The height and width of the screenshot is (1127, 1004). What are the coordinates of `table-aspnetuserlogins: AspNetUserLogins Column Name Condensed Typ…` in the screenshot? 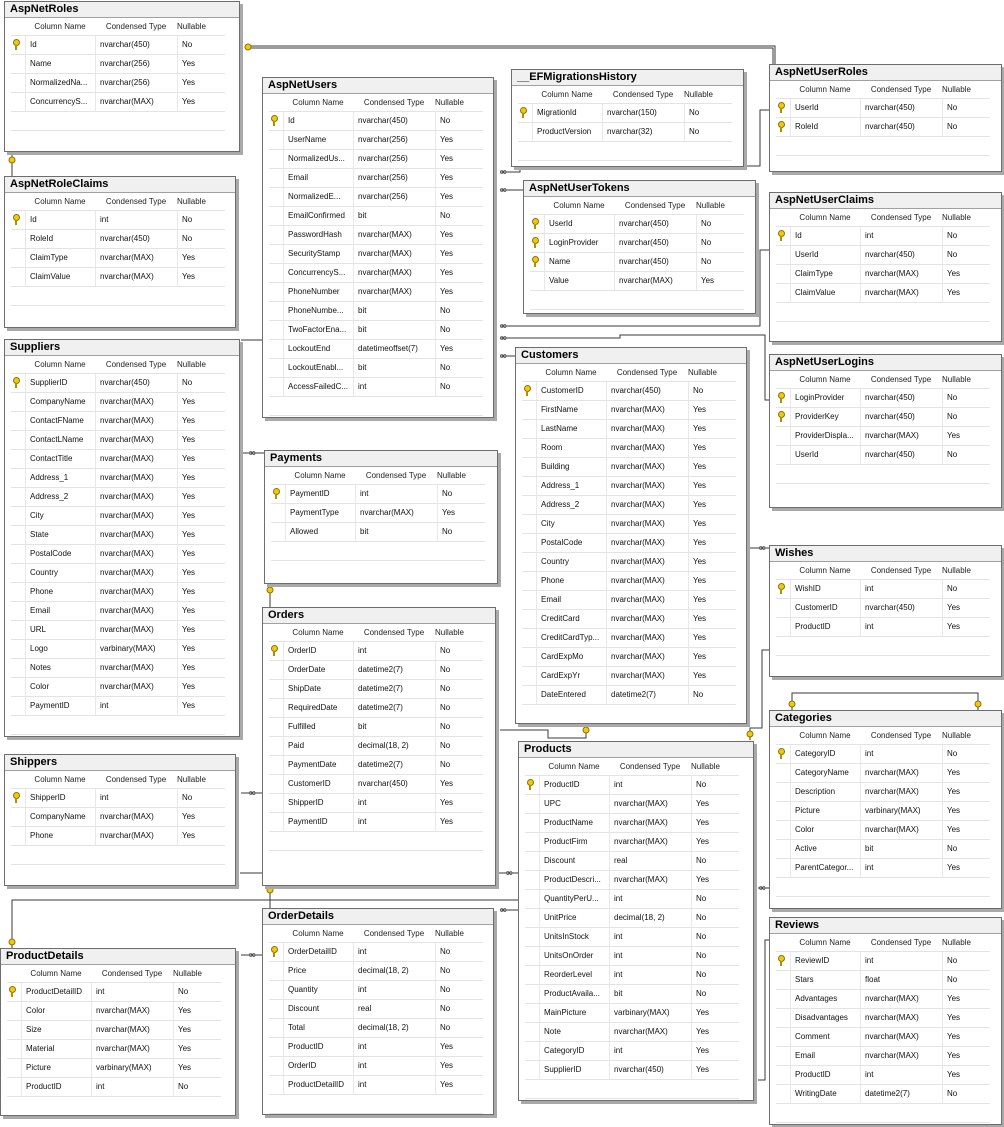 It's located at (885, 431).